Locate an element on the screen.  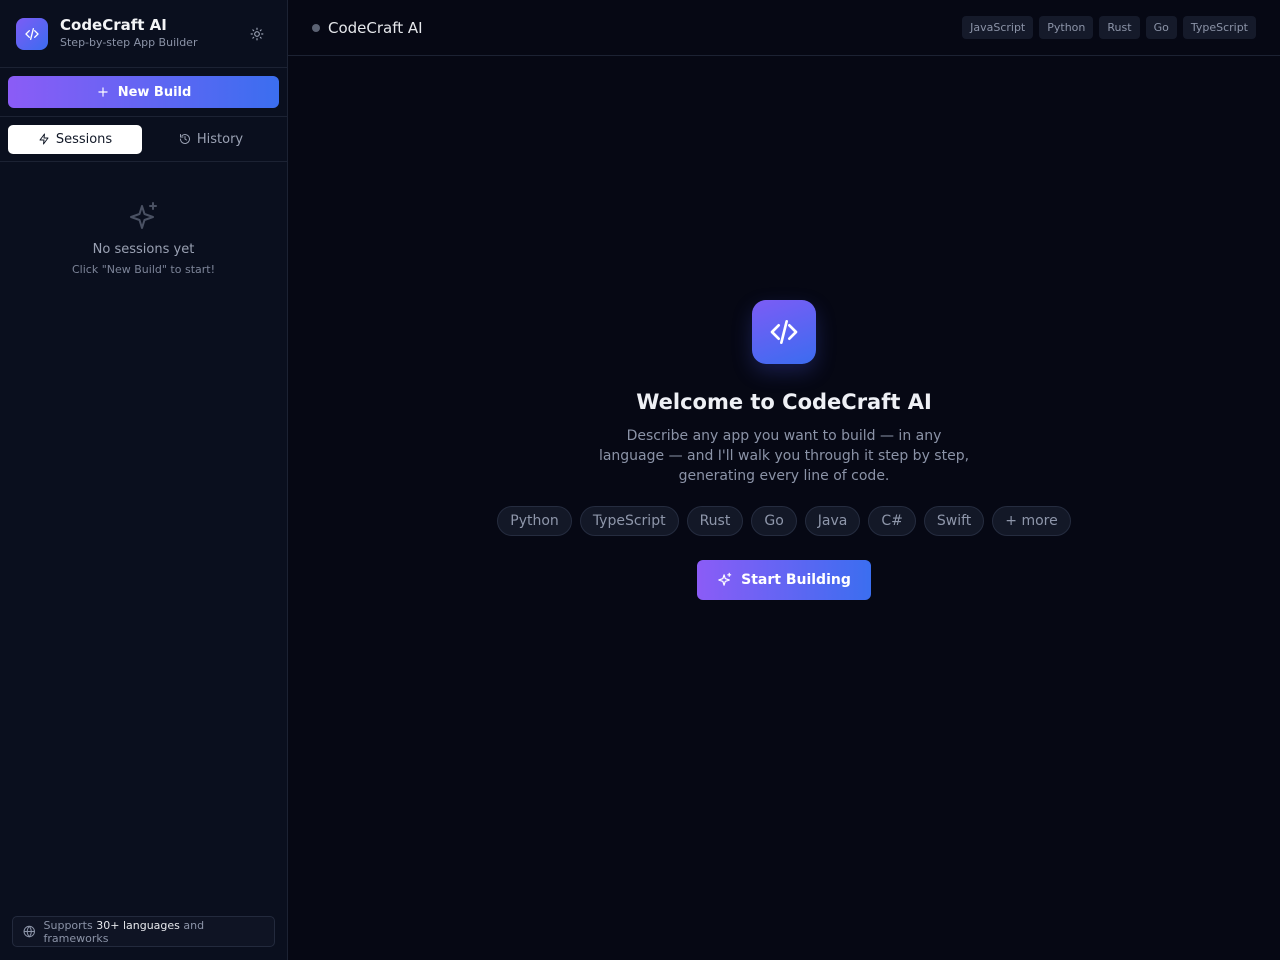
sun-icon is located at coordinates (257, 34).